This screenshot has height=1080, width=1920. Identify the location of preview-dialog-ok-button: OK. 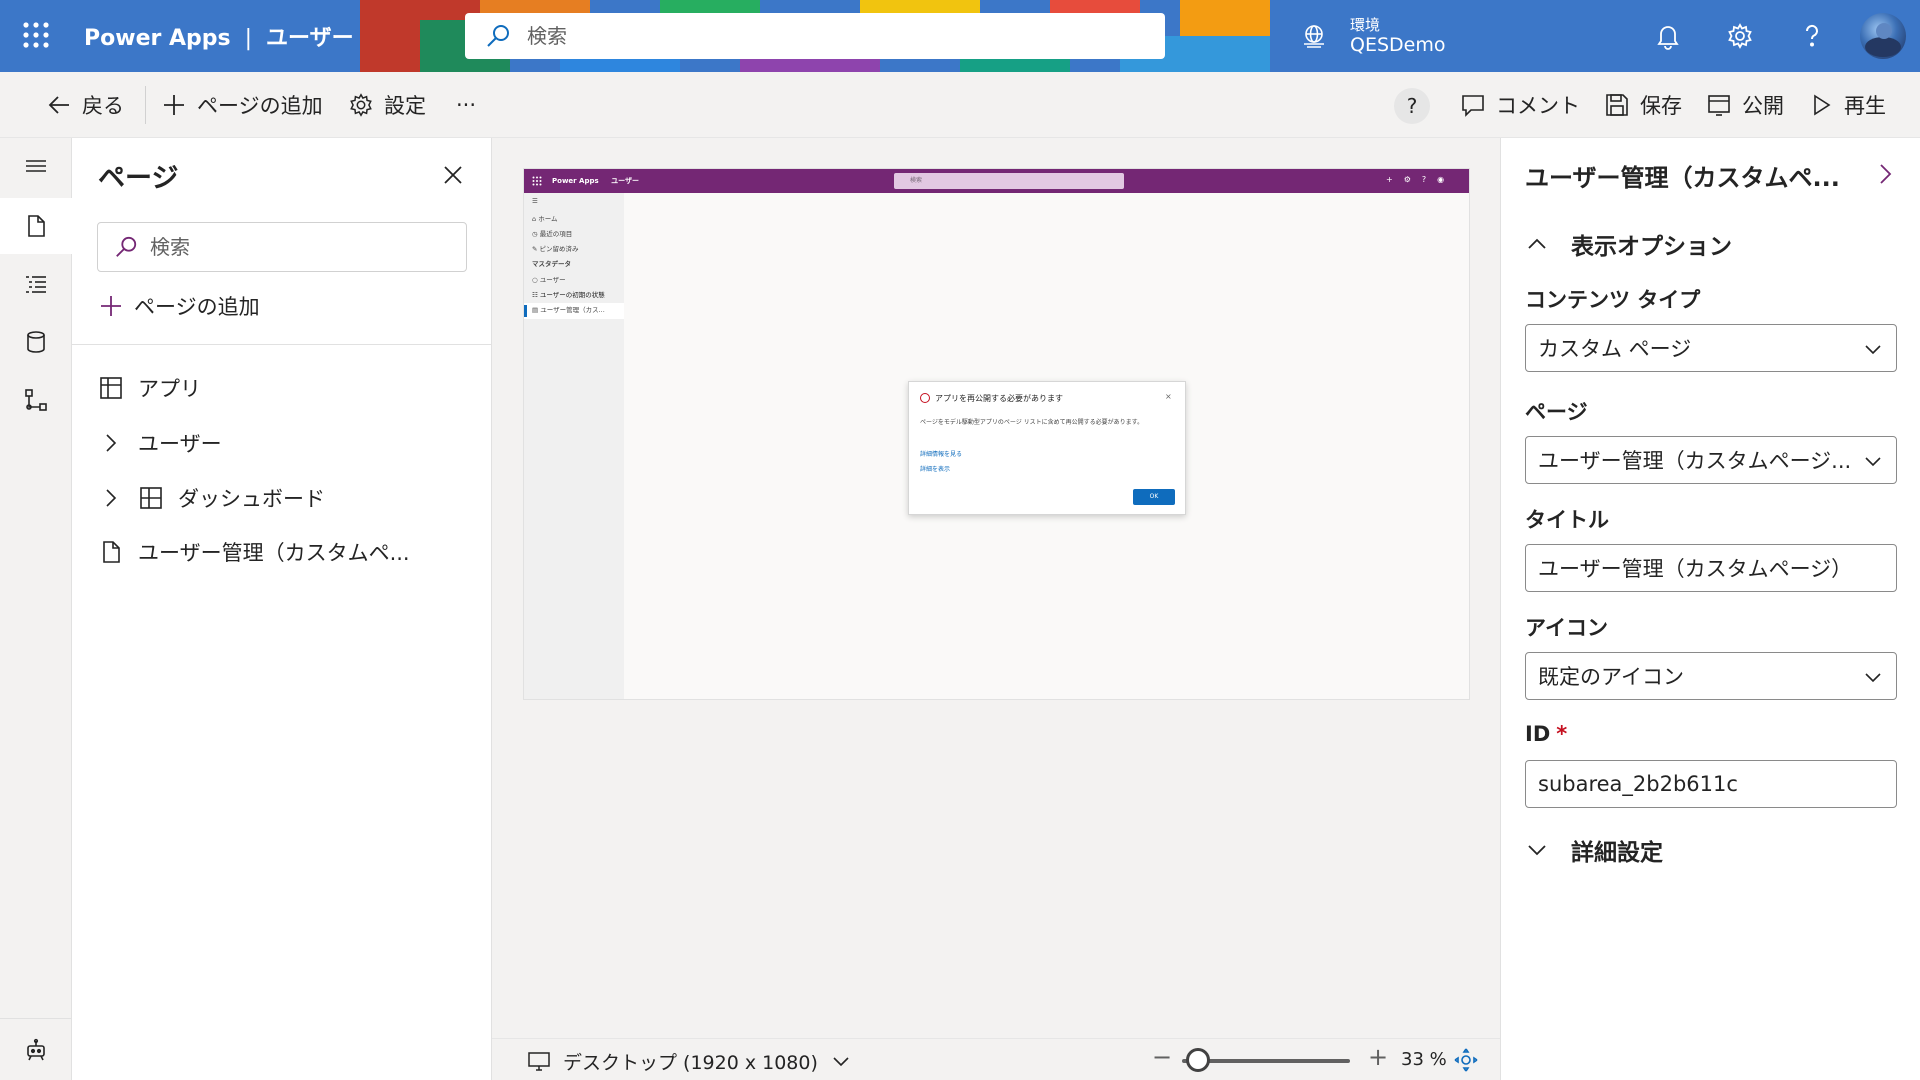
(1154, 497).